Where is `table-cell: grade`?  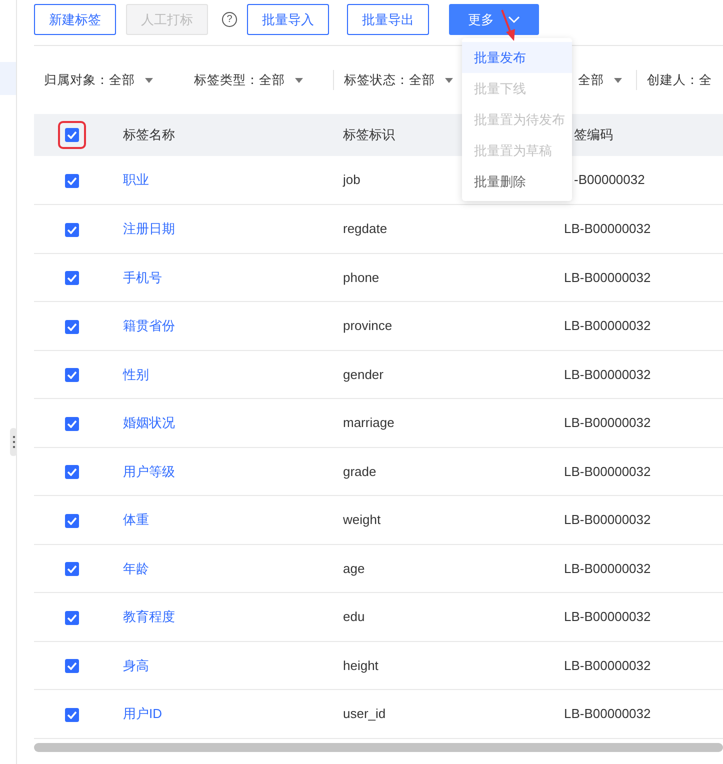 table-cell: grade is located at coordinates (359, 471).